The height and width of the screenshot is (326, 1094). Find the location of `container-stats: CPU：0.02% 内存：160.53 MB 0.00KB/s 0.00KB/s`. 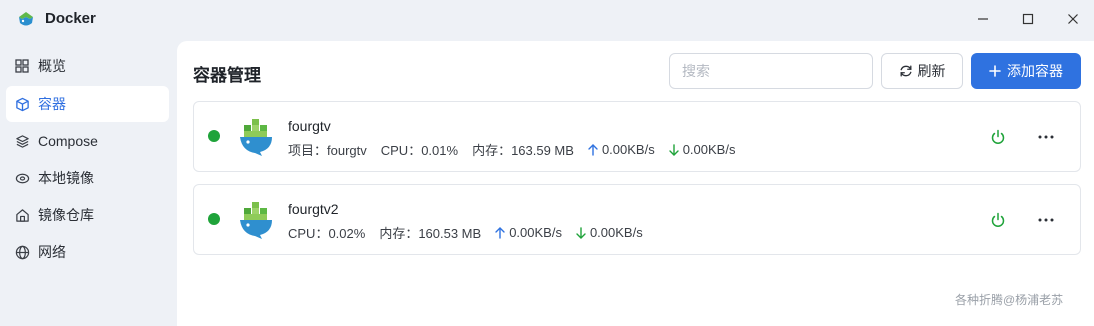

container-stats: CPU：0.02% 内存：160.53 MB 0.00KB/s 0.00KB/s is located at coordinates (472, 232).